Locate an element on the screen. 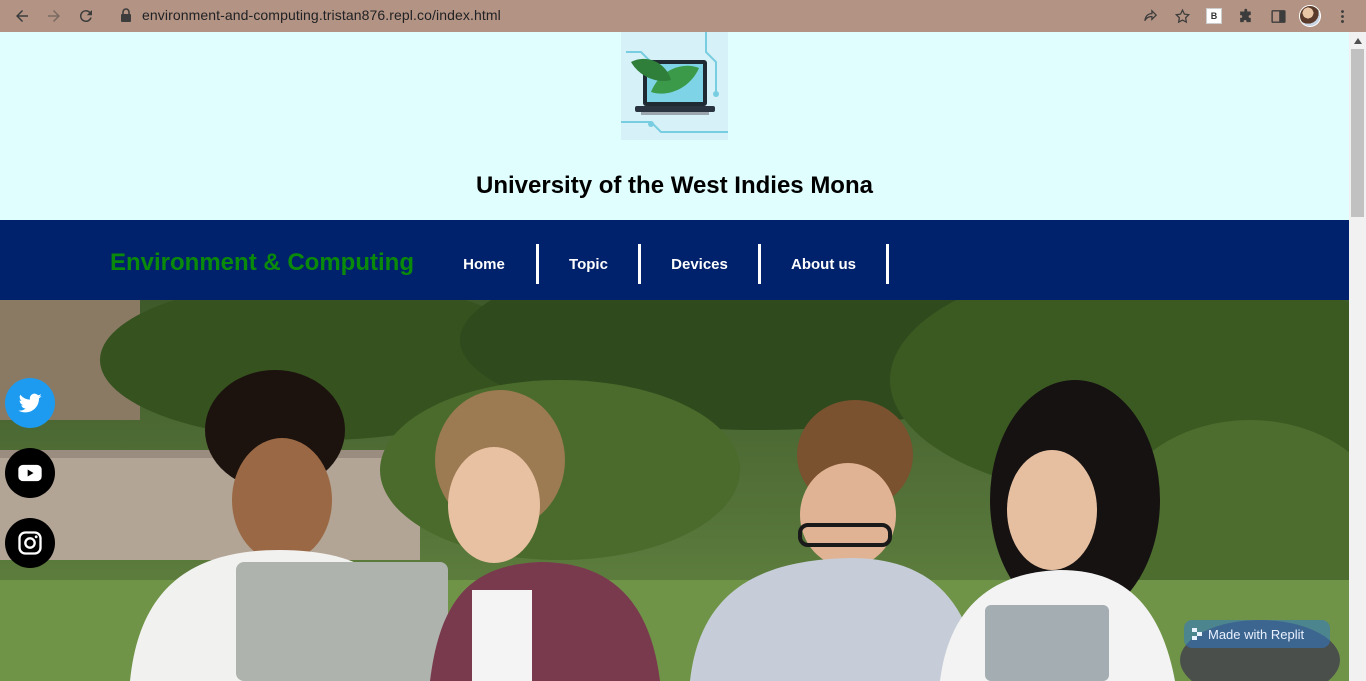  site-title: University of the West Indies Mona is located at coordinates (674, 185).